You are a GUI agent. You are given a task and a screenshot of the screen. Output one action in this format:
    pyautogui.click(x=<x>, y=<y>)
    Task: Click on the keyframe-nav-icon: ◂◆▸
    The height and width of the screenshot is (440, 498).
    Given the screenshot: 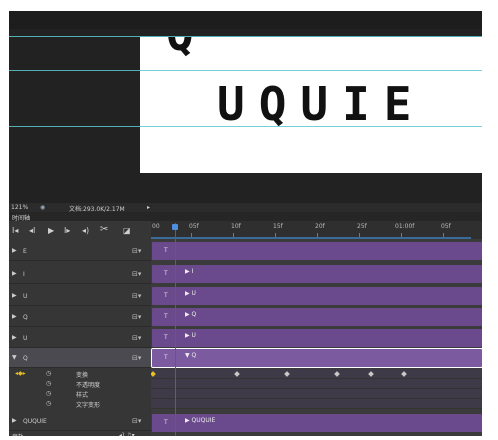 What is the action you would take?
    pyautogui.click(x=20, y=373)
    